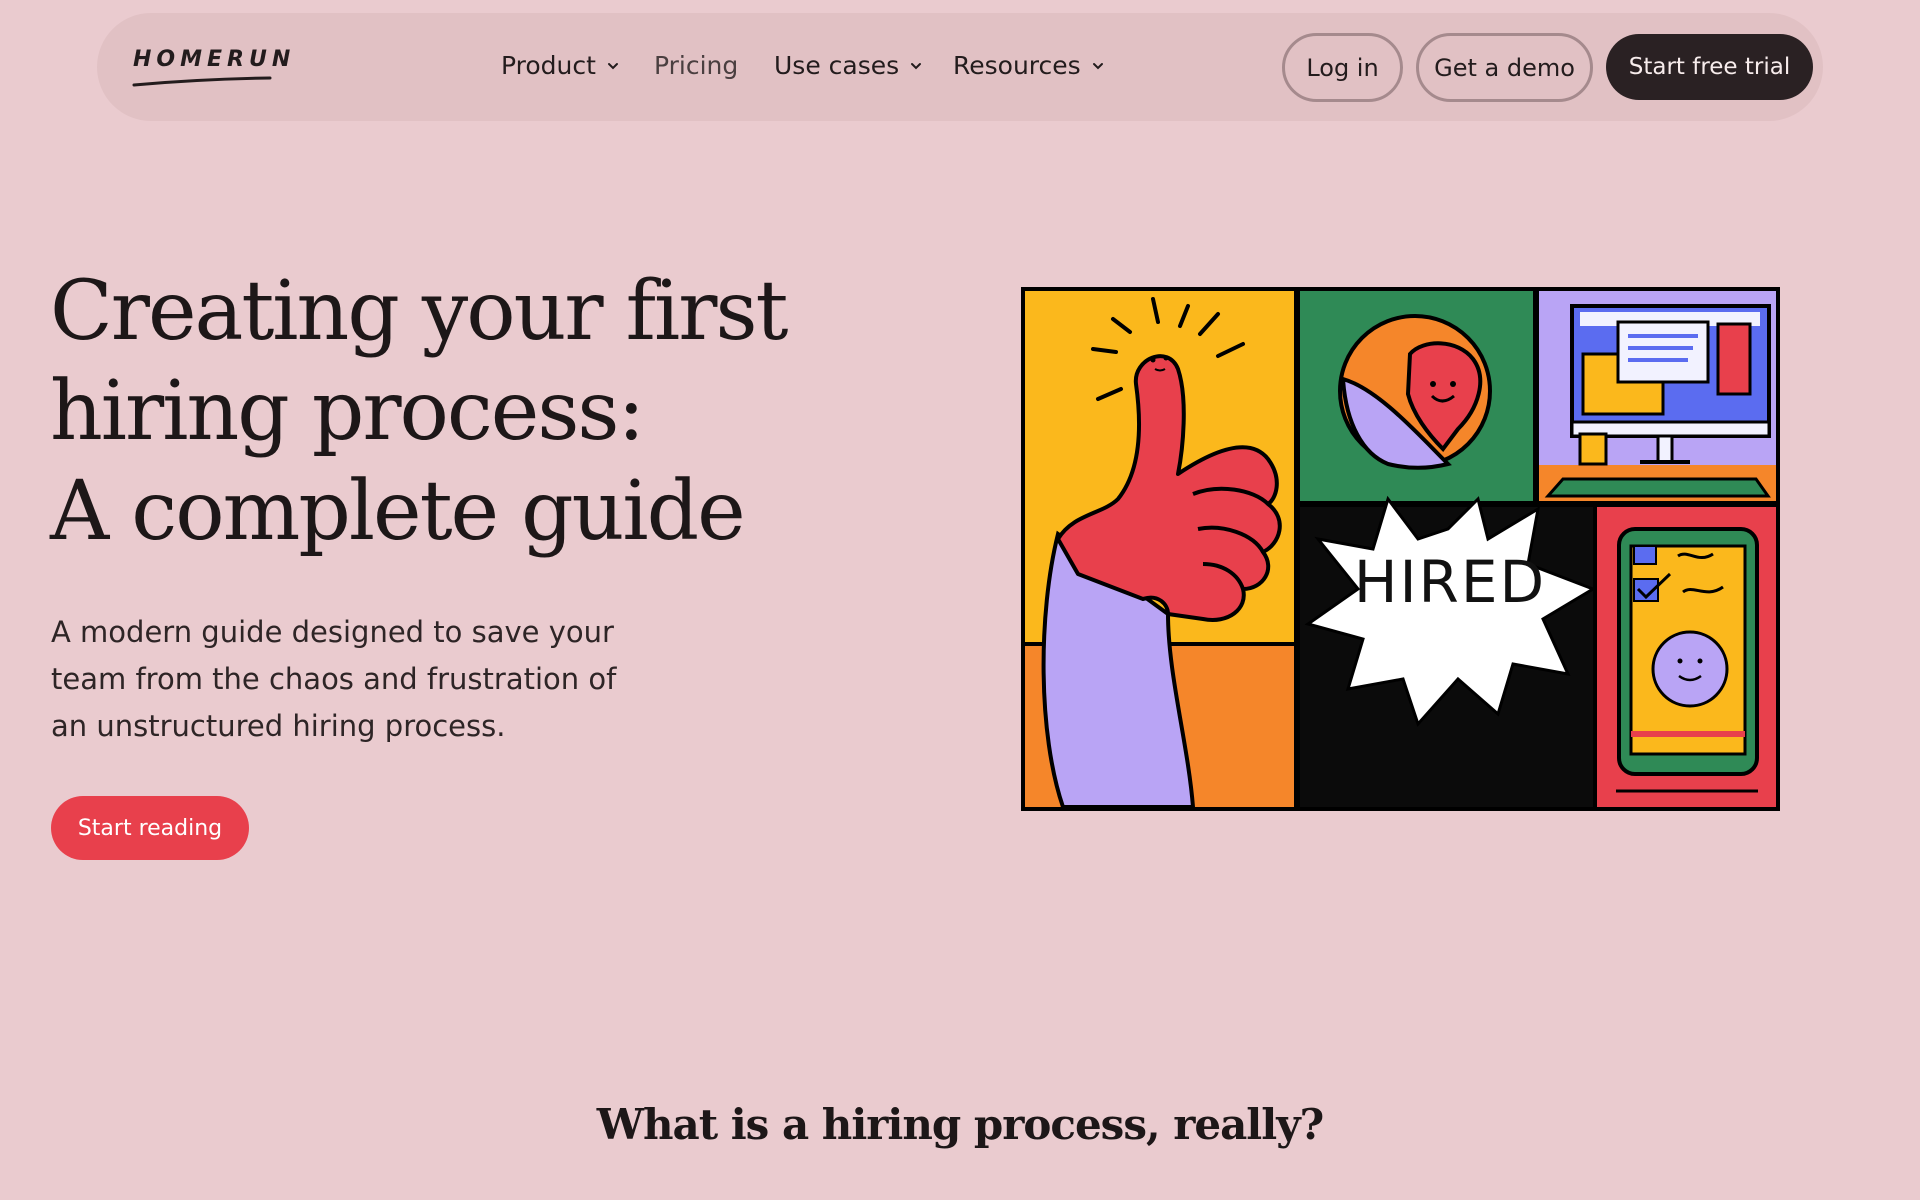 This screenshot has width=1920, height=1200. Describe the element at coordinates (837, 65) in the screenshot. I see `nav-item-label: Use cases` at that location.